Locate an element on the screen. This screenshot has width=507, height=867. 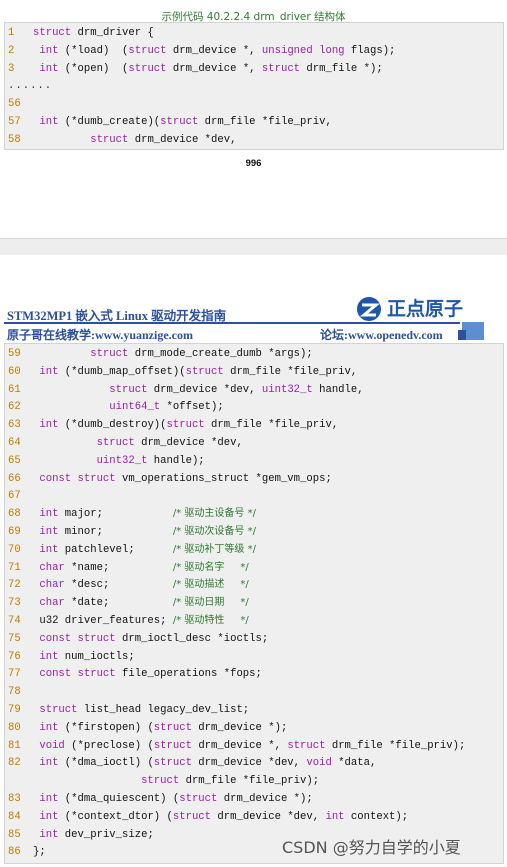
code-token: (*dumb_destroy)( is located at coordinates (112, 425).